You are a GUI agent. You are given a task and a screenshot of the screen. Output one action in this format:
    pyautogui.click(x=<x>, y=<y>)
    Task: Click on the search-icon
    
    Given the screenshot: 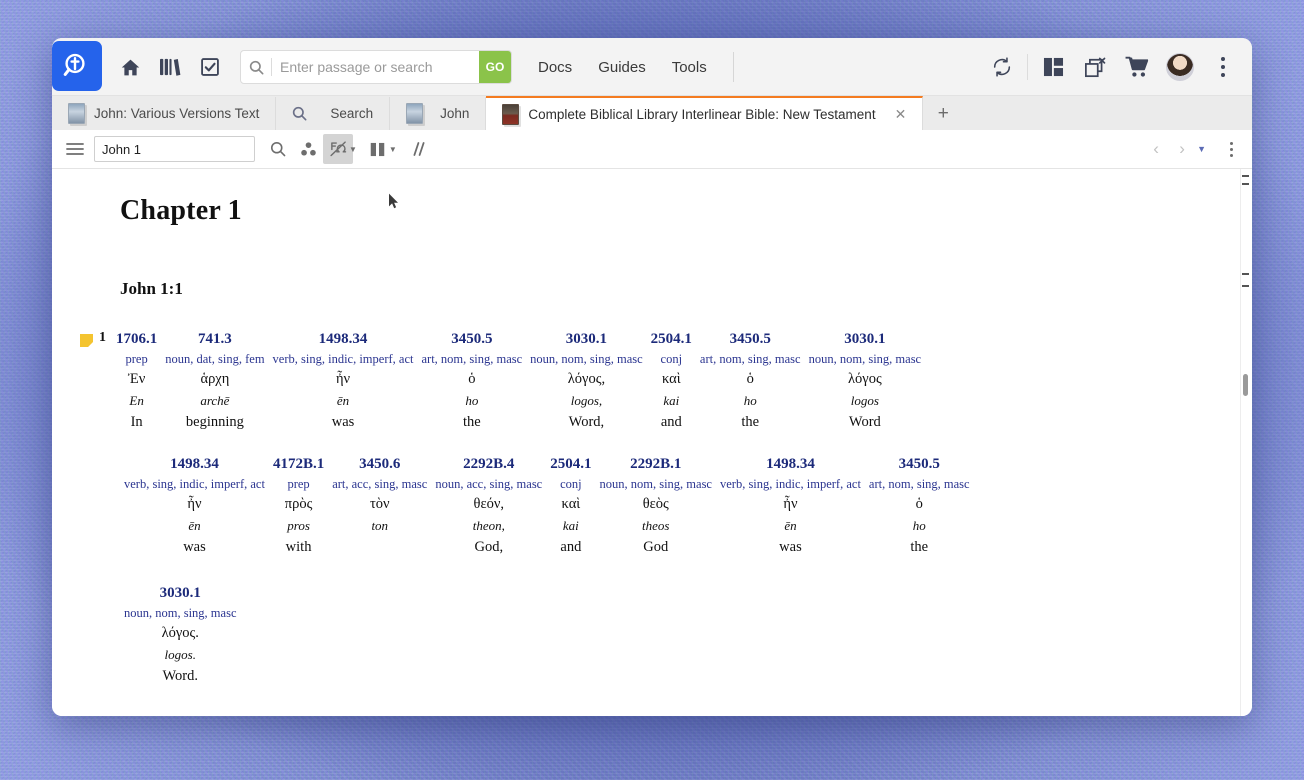 What is the action you would take?
    pyautogui.click(x=278, y=149)
    